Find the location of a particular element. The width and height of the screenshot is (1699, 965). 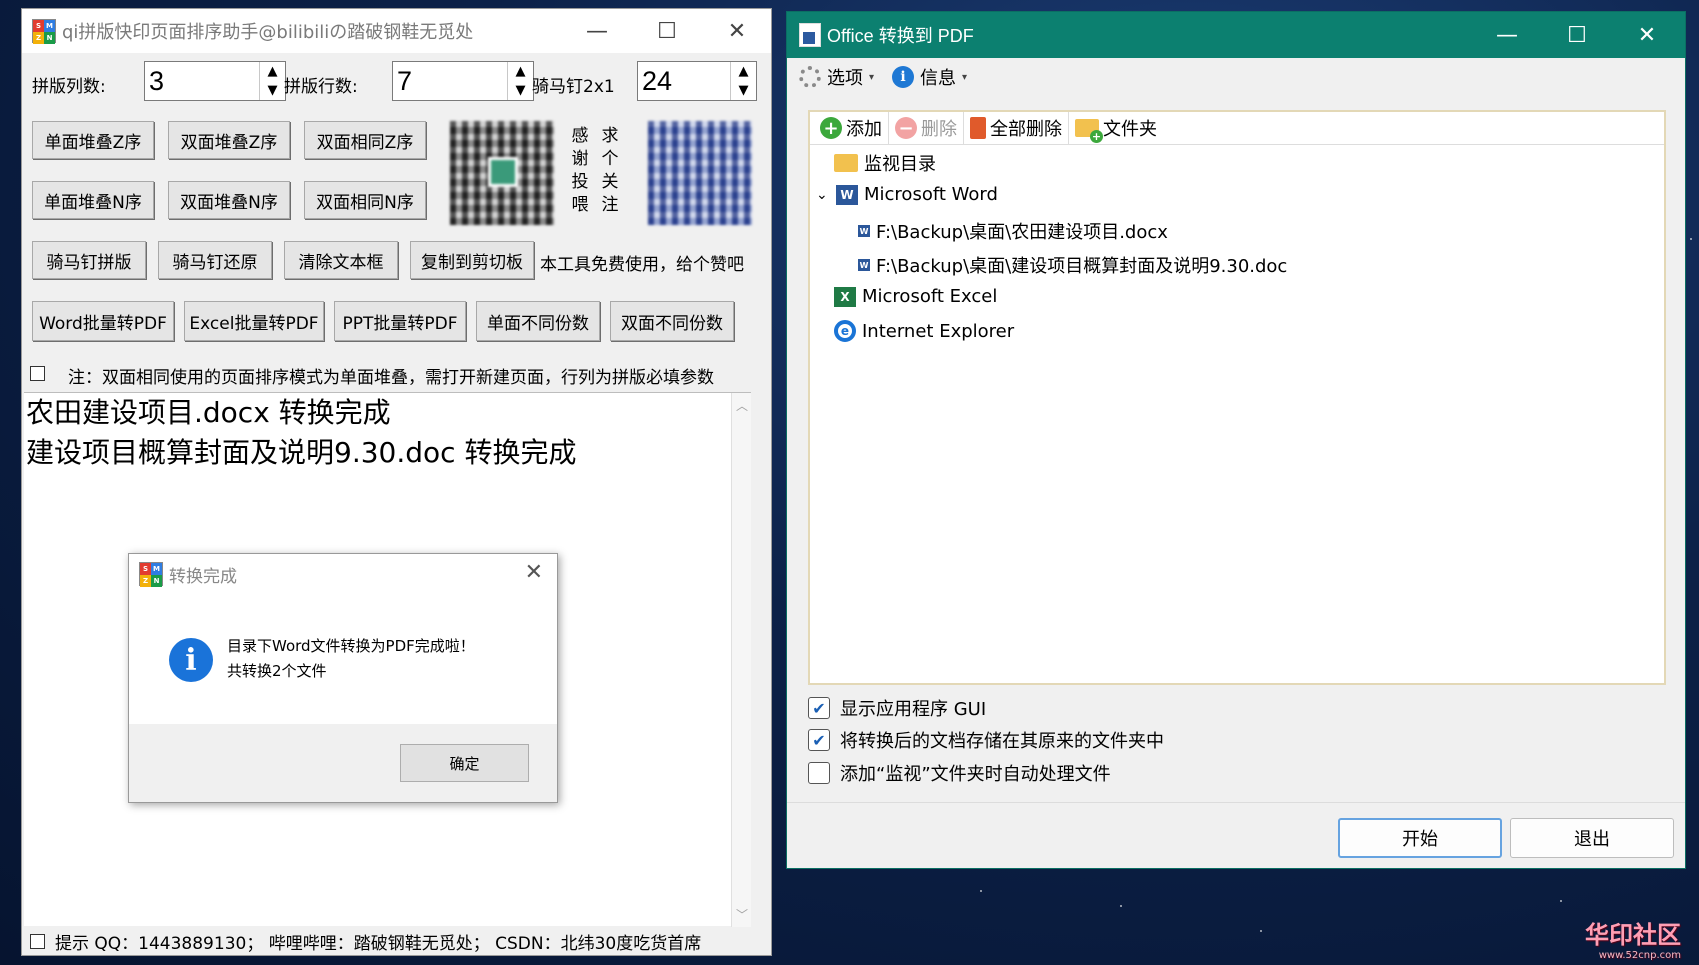

start-button: 开始 is located at coordinates (1420, 838).